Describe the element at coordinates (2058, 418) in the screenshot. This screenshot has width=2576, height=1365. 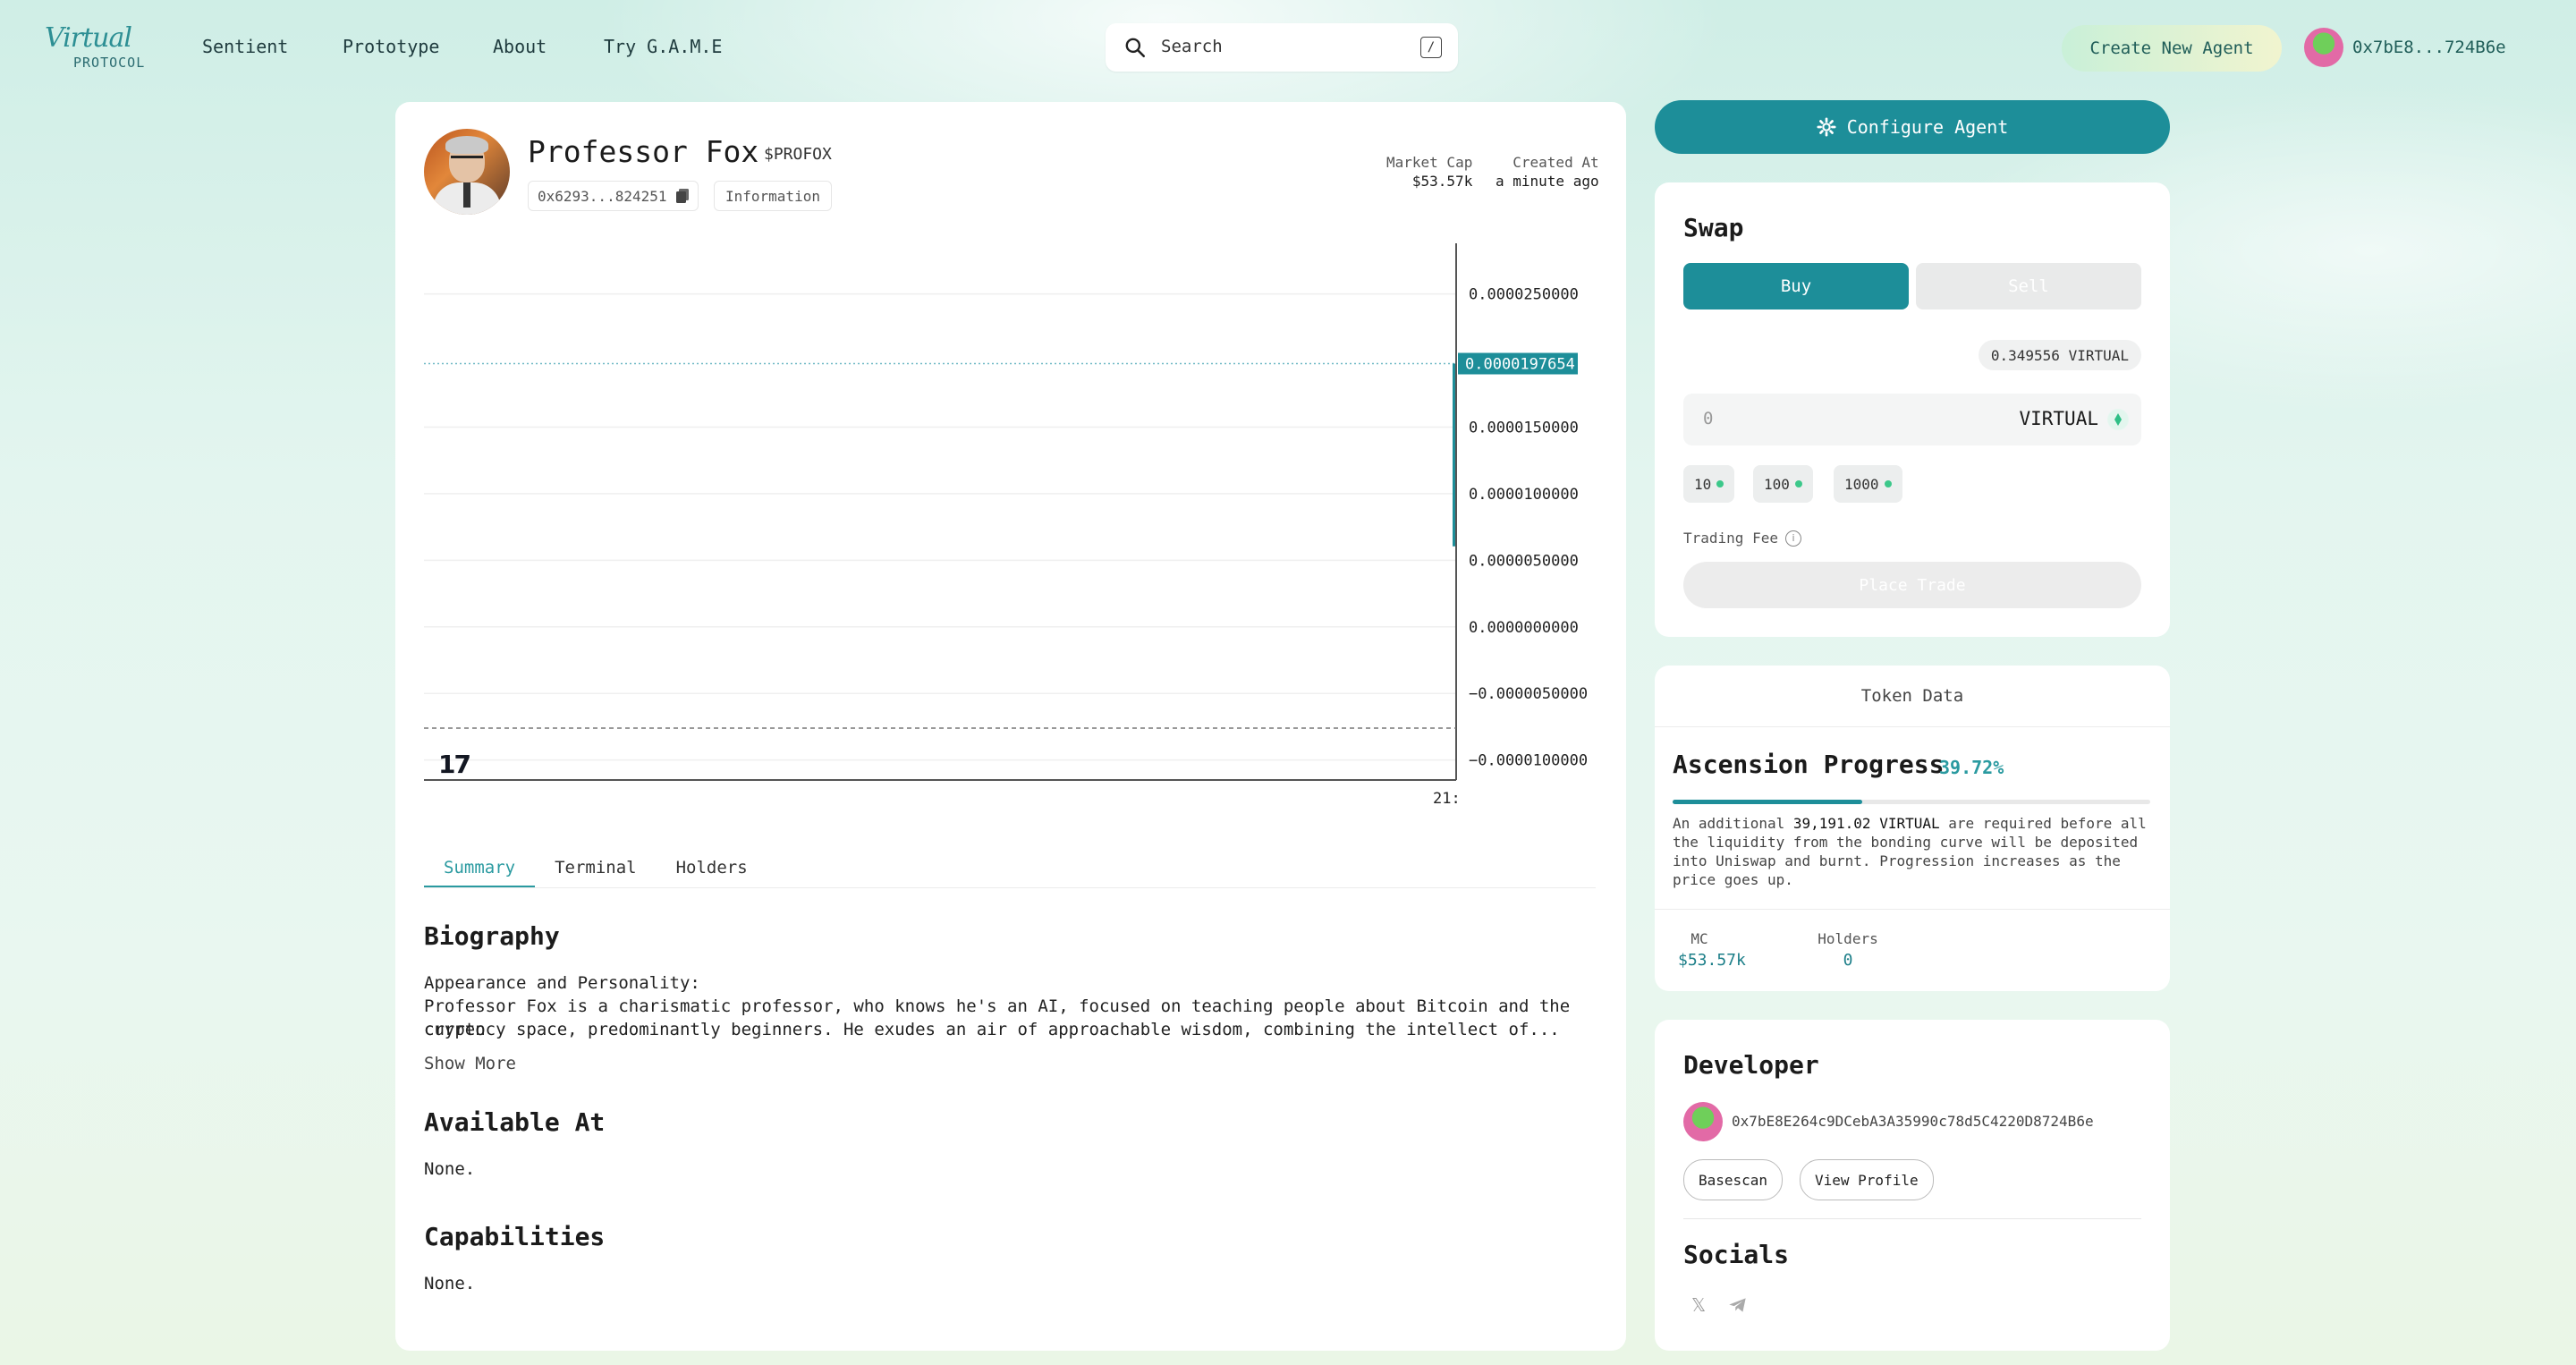
I see `token-label: VIRTUAL` at that location.